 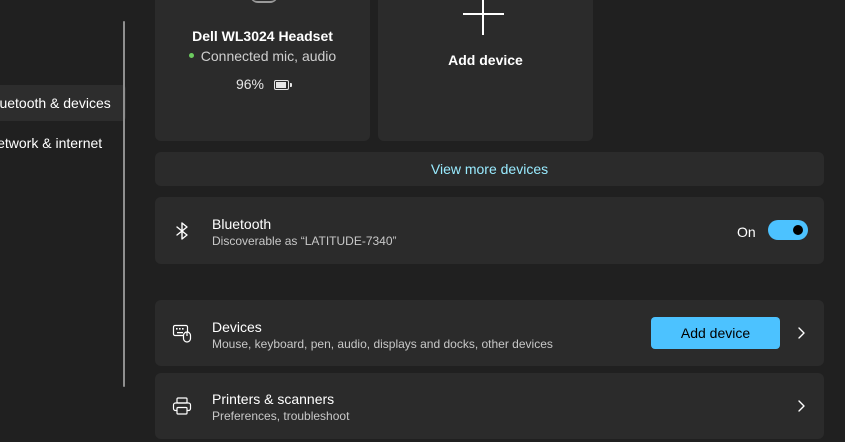 I want to click on add-device-card-label: Add device, so click(x=485, y=60).